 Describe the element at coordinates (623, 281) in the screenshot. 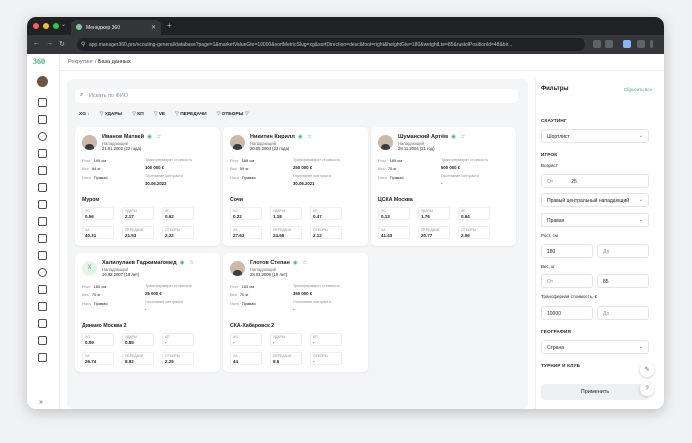

I see `weight-to-input: 85` at that location.